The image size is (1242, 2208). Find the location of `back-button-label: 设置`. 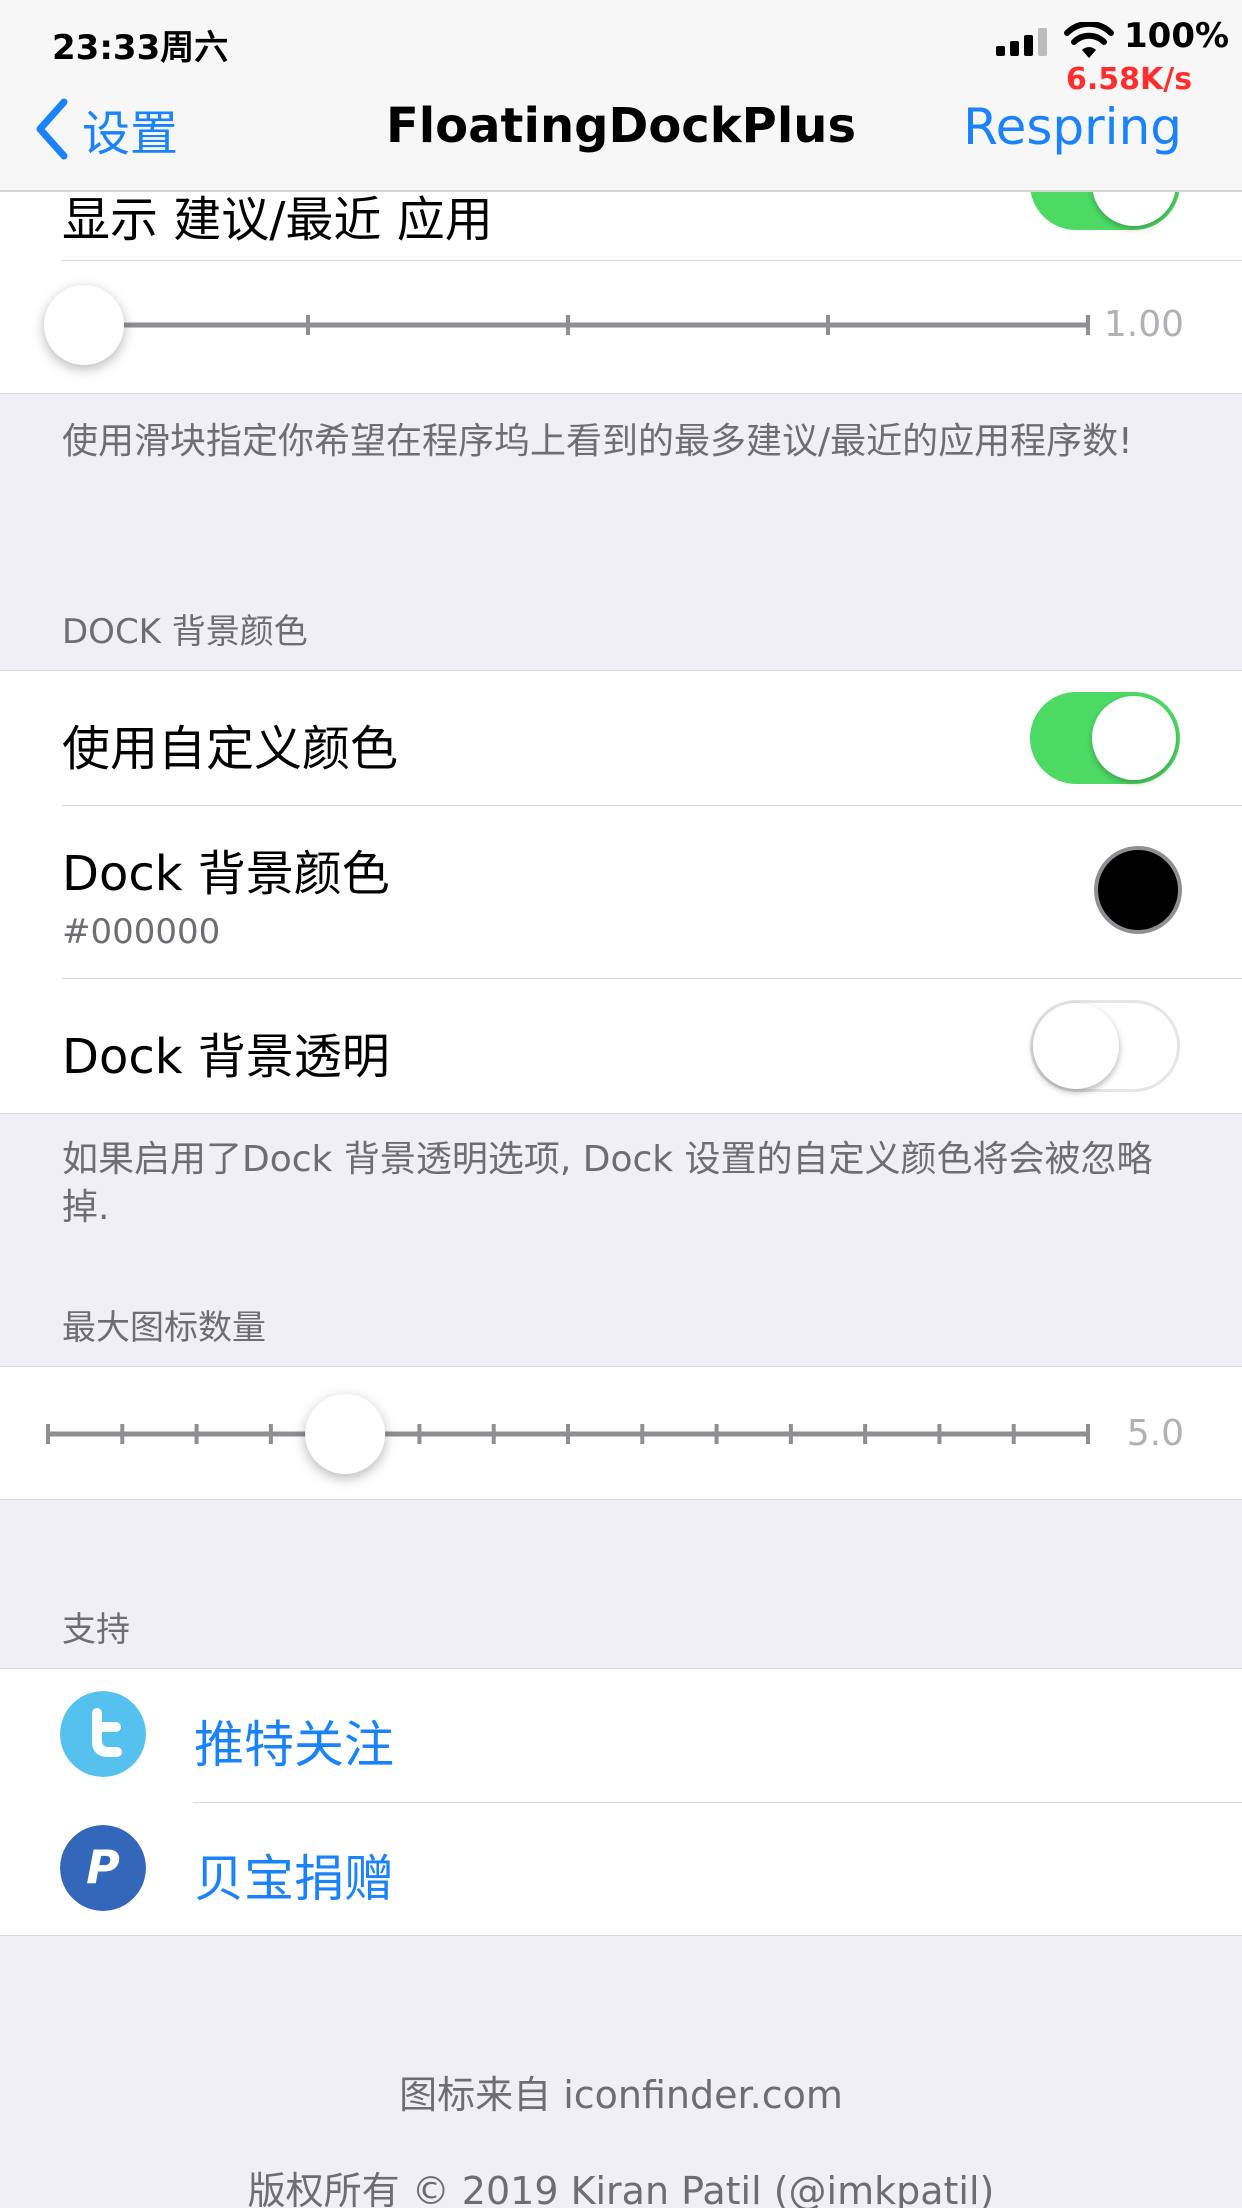

back-button-label: 设置 is located at coordinates (130, 134).